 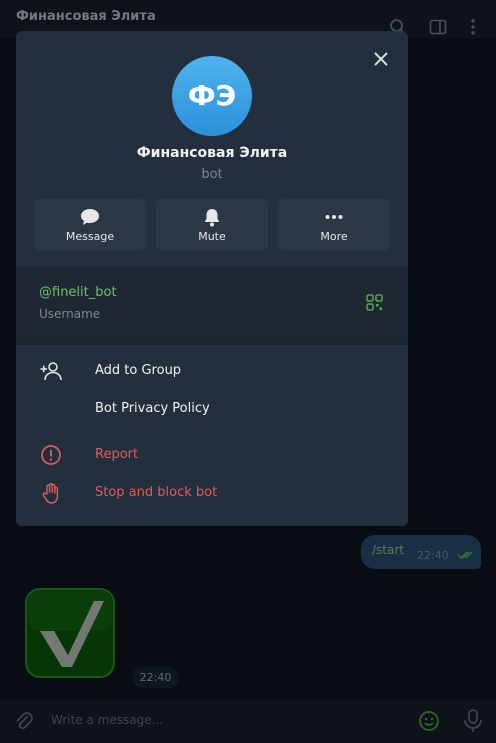 What do you see at coordinates (51, 455) in the screenshot?
I see `report-icon` at bounding box center [51, 455].